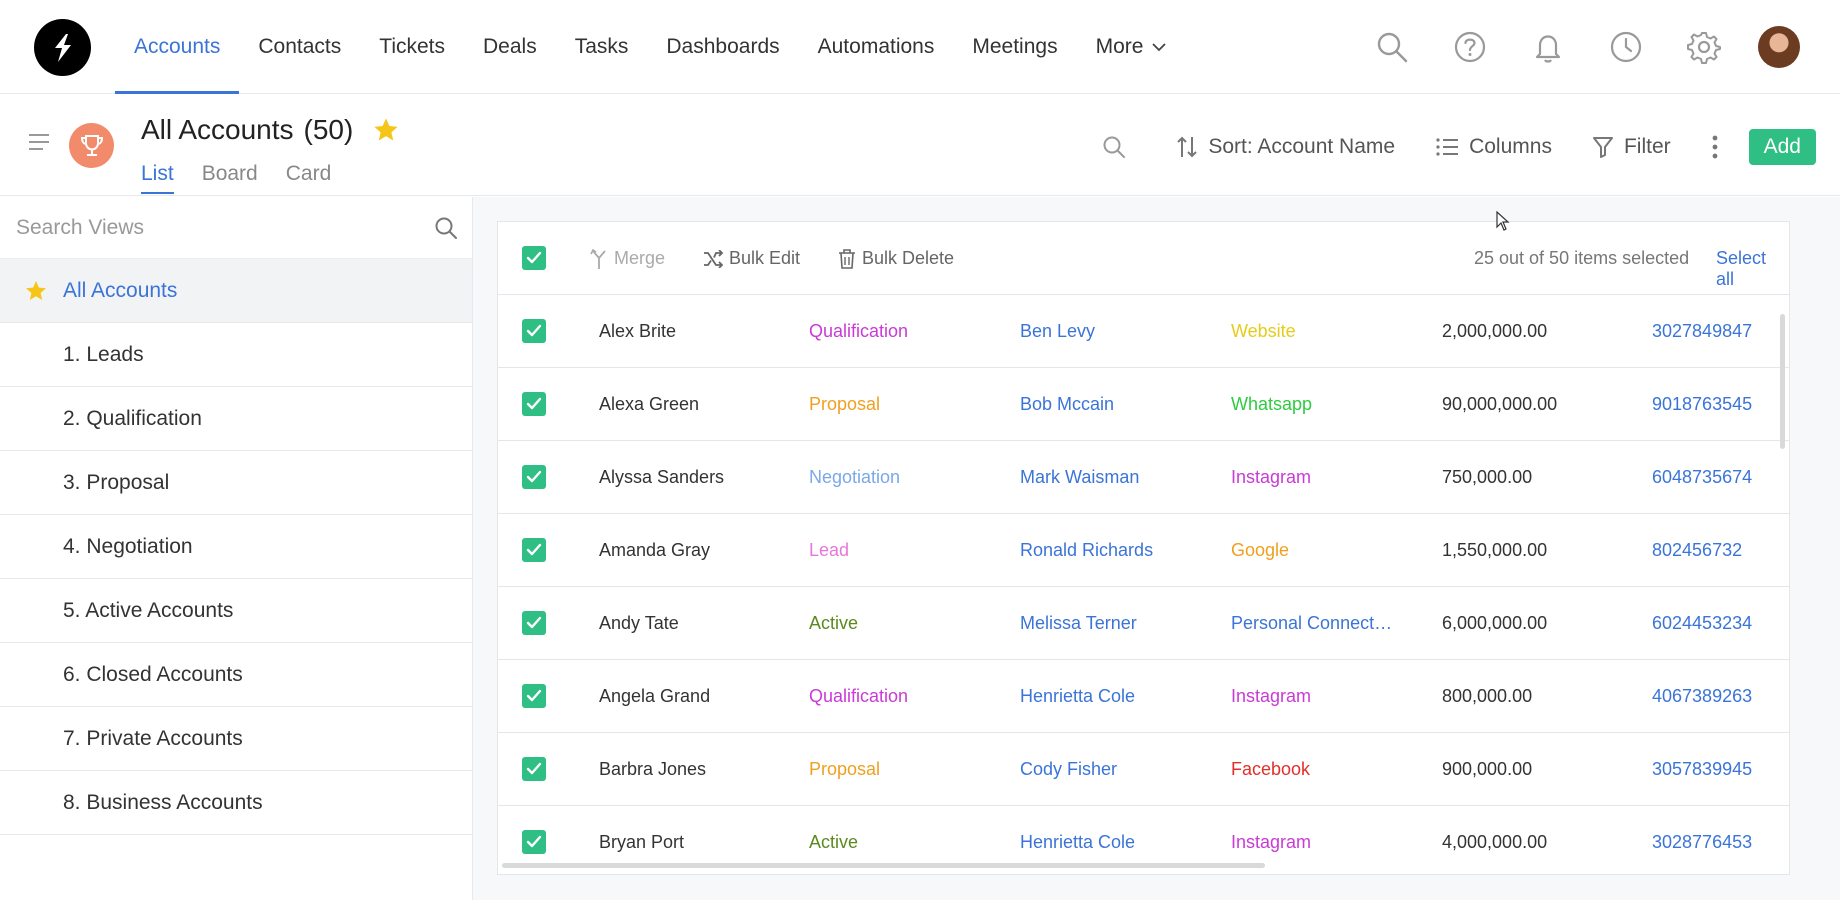 Image resolution: width=1840 pixels, height=900 pixels. I want to click on list-columns-icon, so click(1447, 147).